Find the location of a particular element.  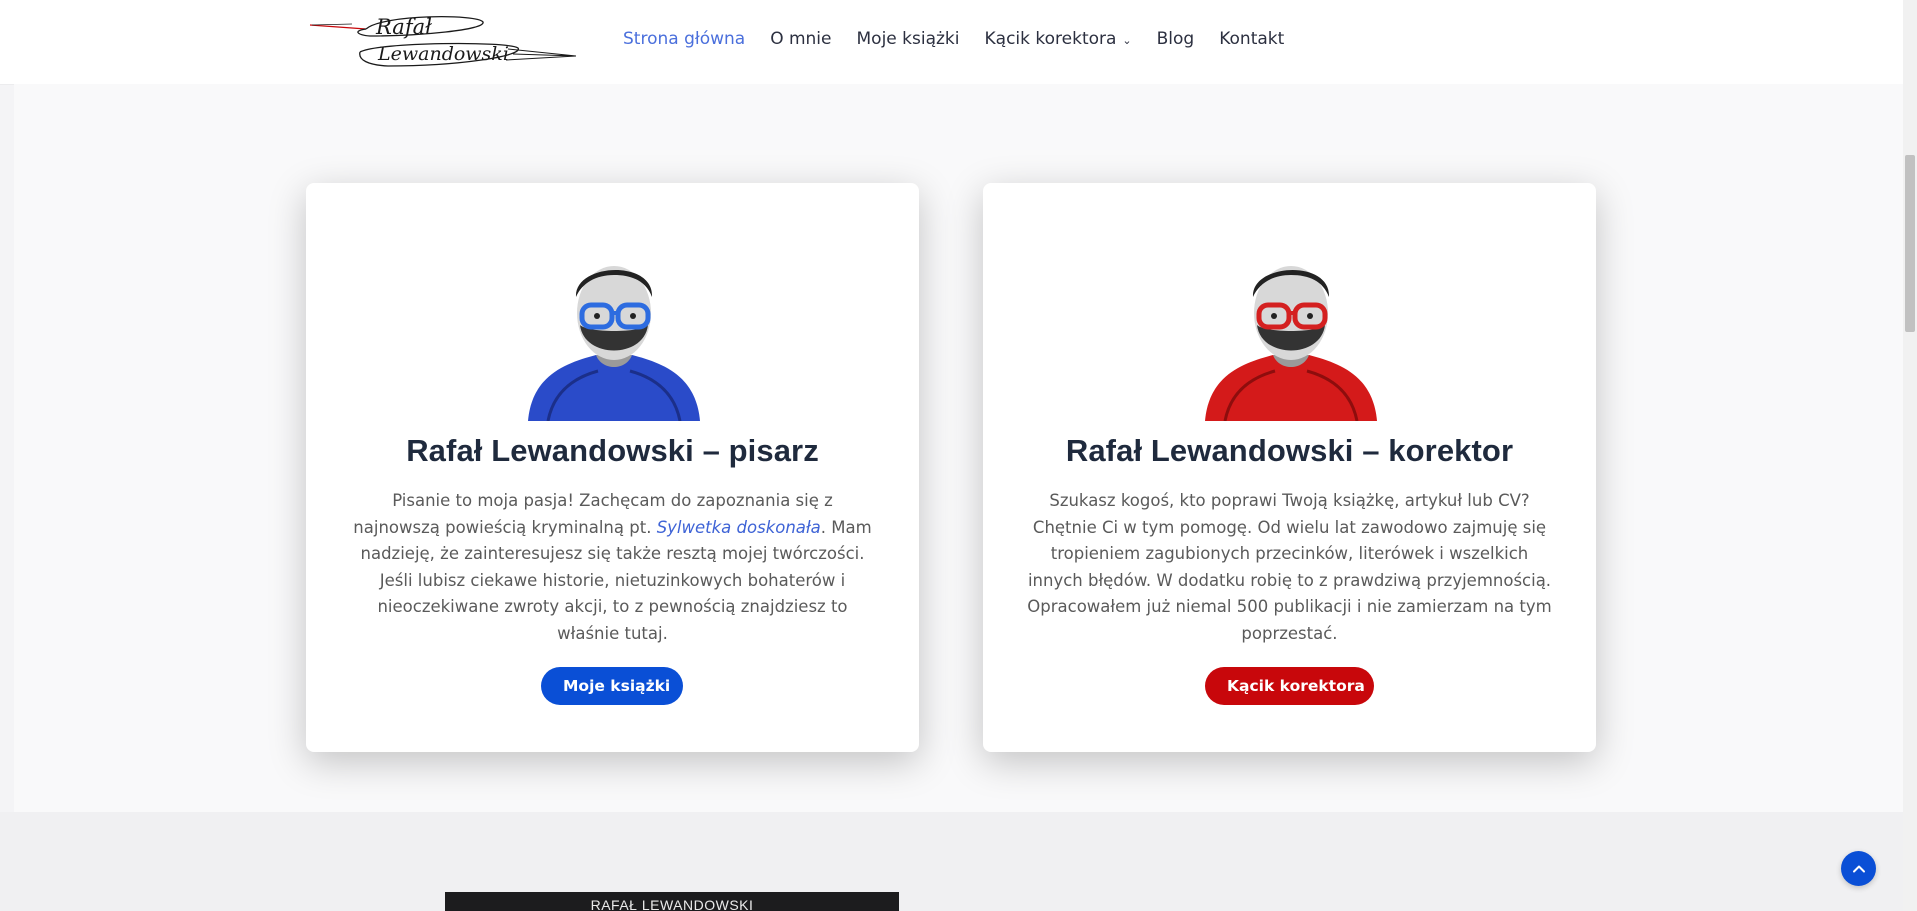

nav-about: O mnie is located at coordinates (800, 39).